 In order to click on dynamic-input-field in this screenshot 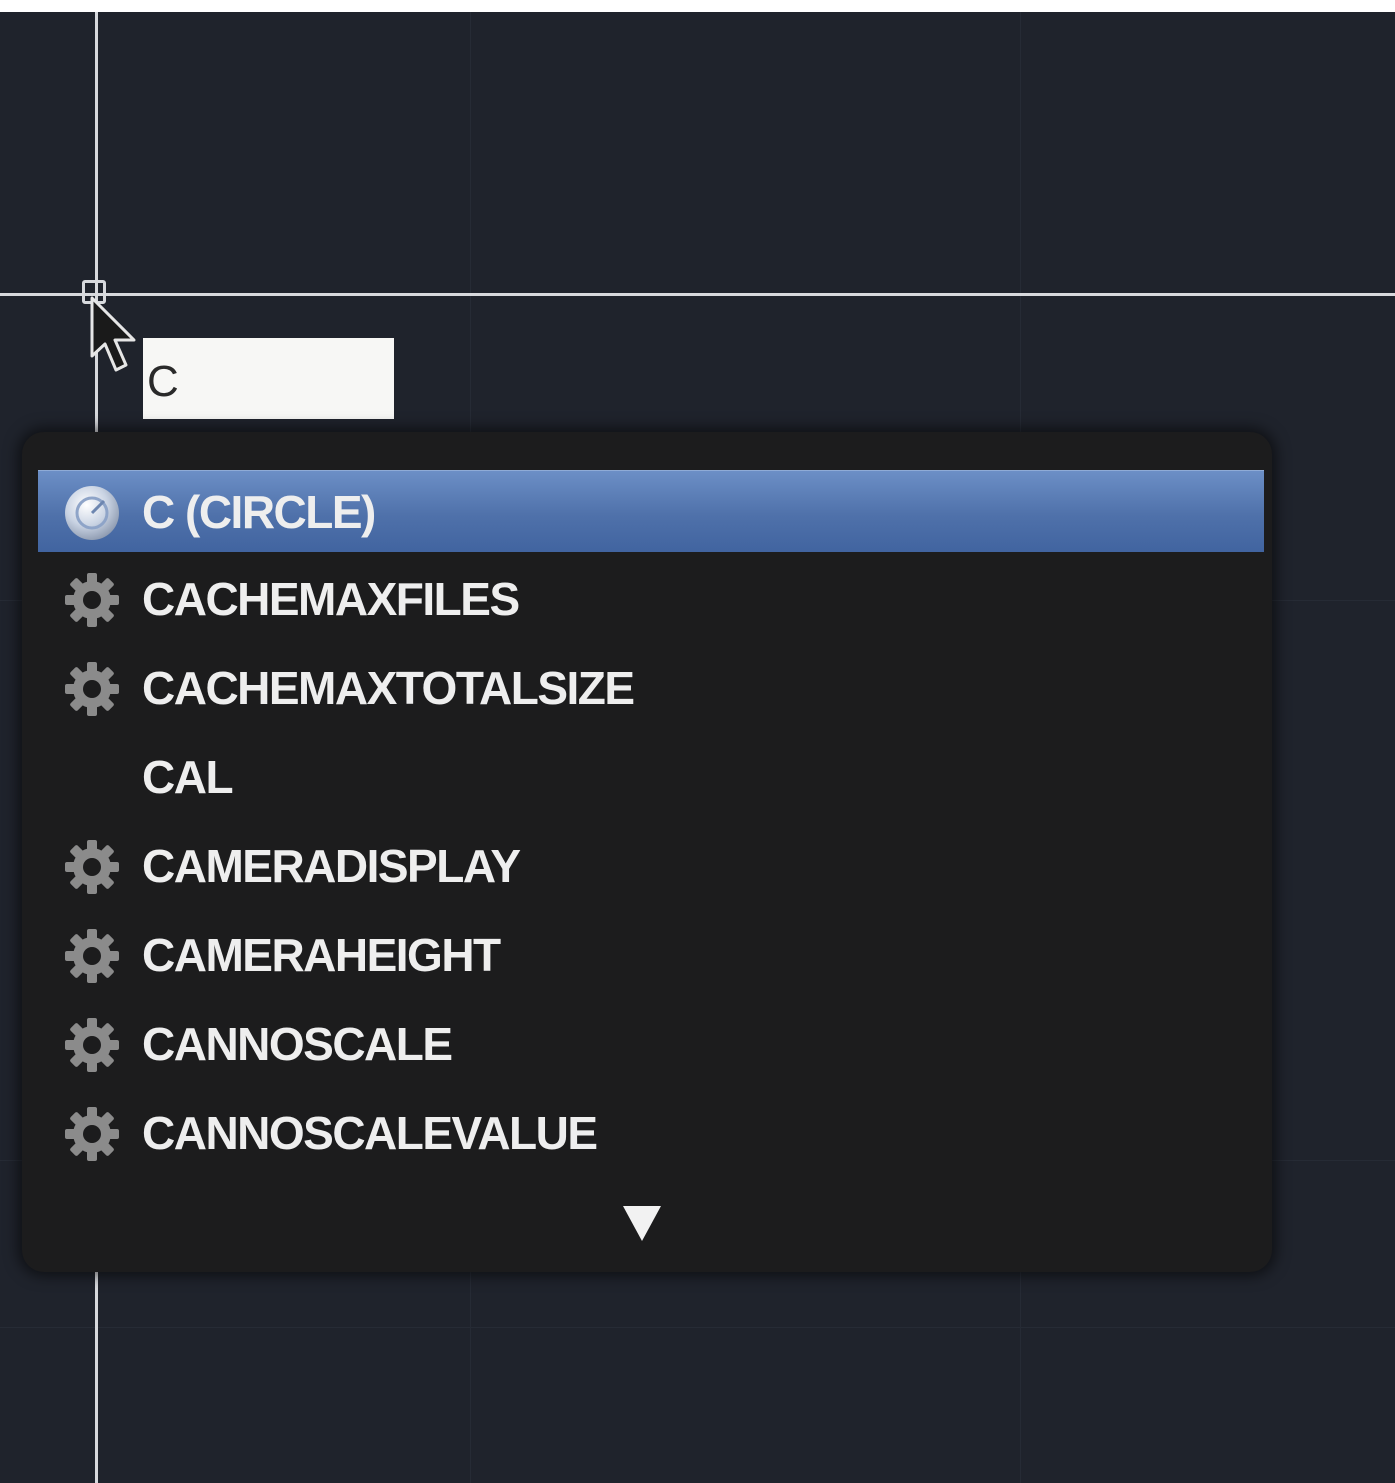, I will do `click(268, 378)`.